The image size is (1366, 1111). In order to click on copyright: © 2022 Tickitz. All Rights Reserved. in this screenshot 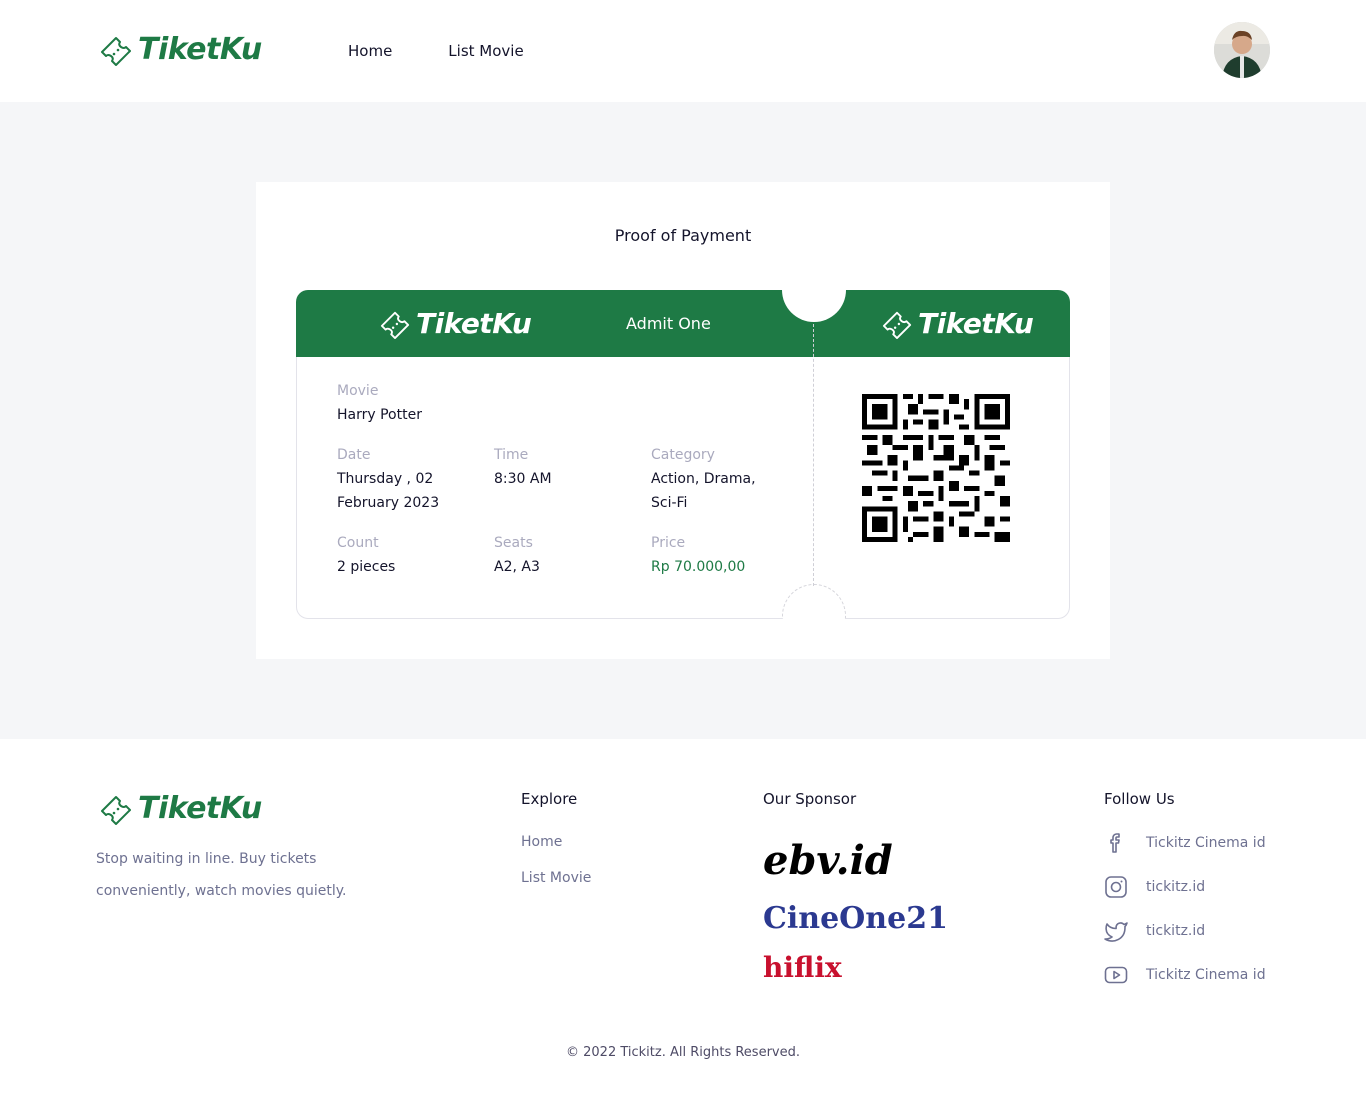, I will do `click(683, 1052)`.